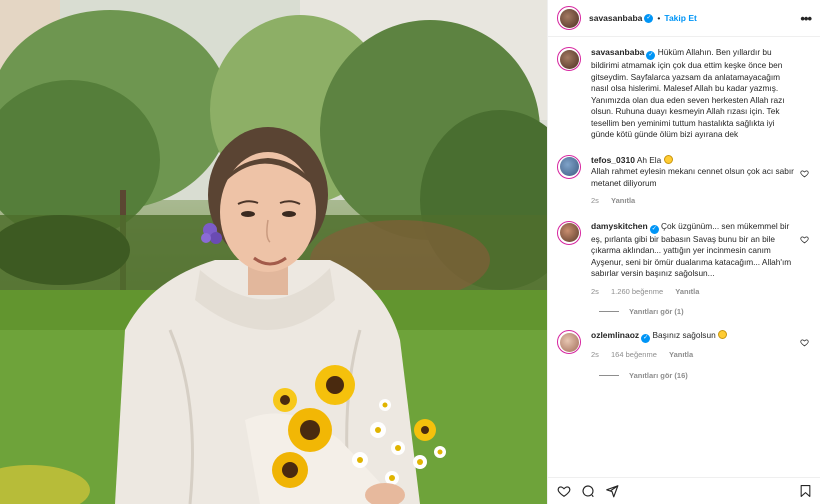  What do you see at coordinates (619, 226) in the screenshot?
I see `comment-username: damyskitchen` at bounding box center [619, 226].